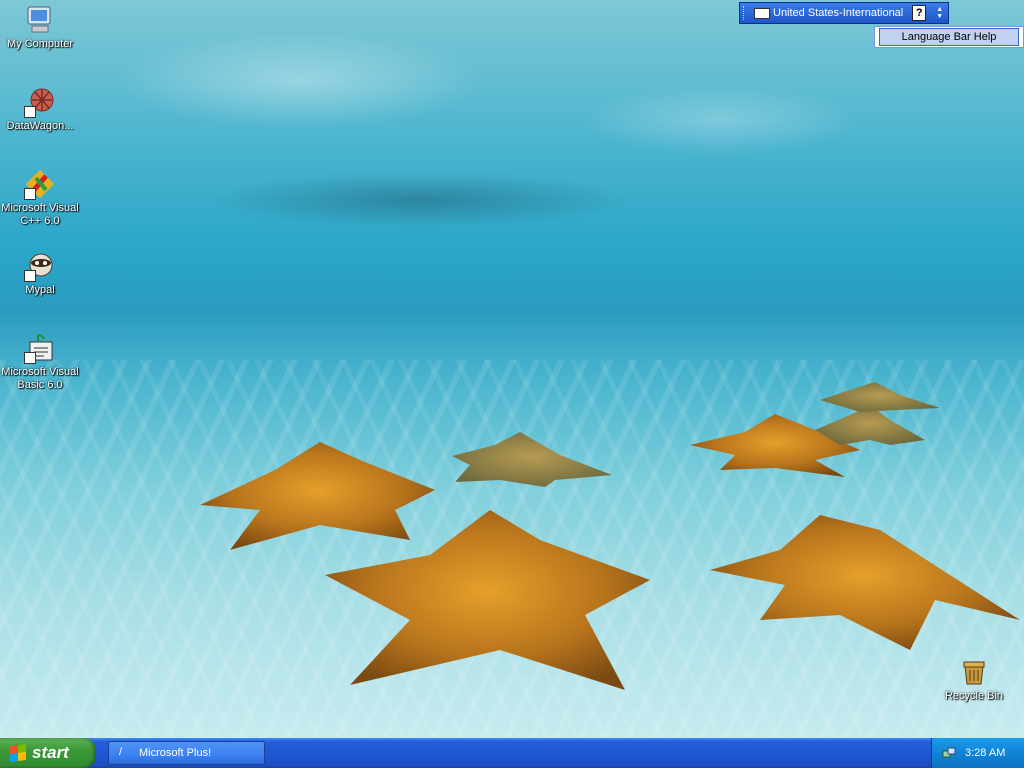 This screenshot has width=1024, height=768. What do you see at coordinates (762, 13) in the screenshot?
I see `keyboard-icon` at bounding box center [762, 13].